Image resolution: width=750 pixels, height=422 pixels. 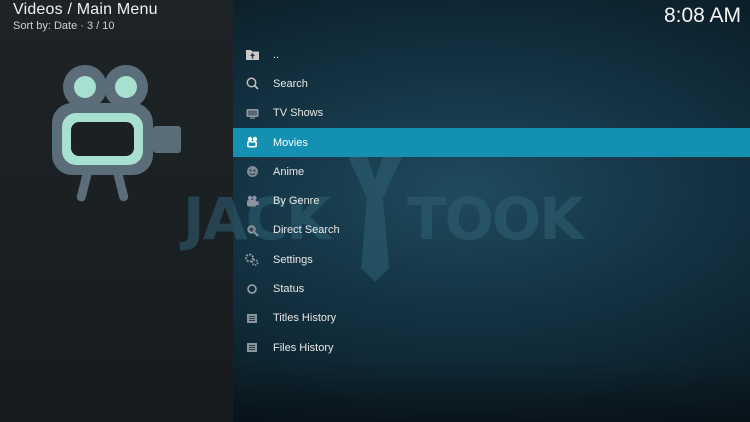 I want to click on settings-icon, so click(x=252, y=260).